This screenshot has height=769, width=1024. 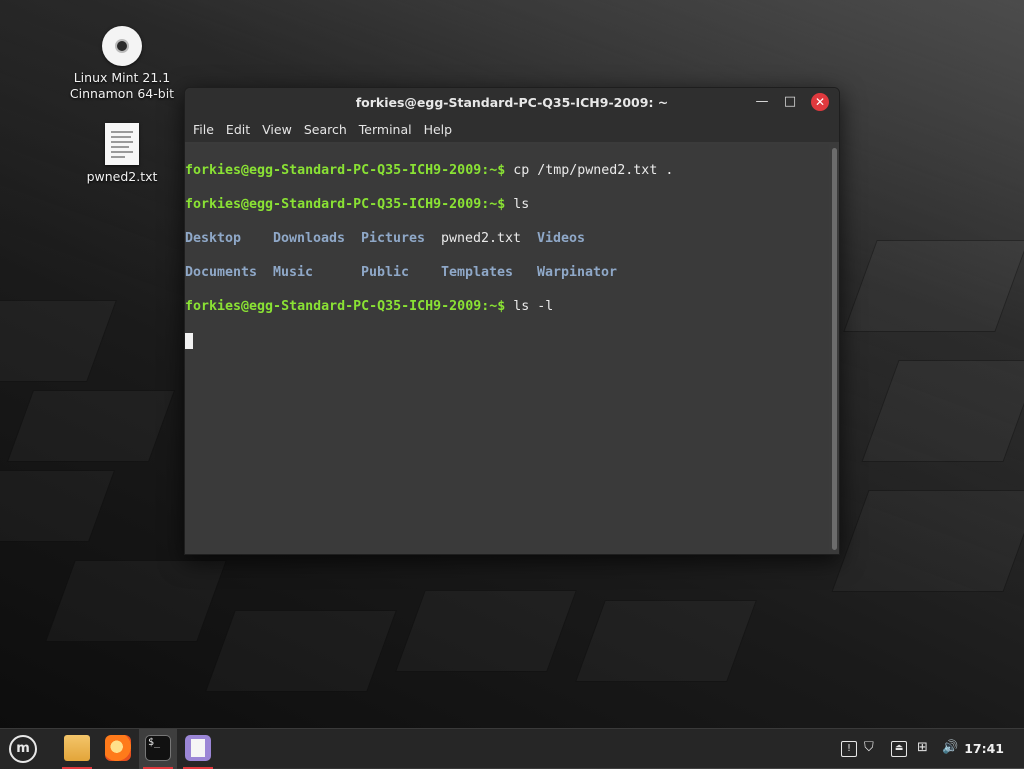 I want to click on taskbar-terminal: $_, so click(x=158, y=749).